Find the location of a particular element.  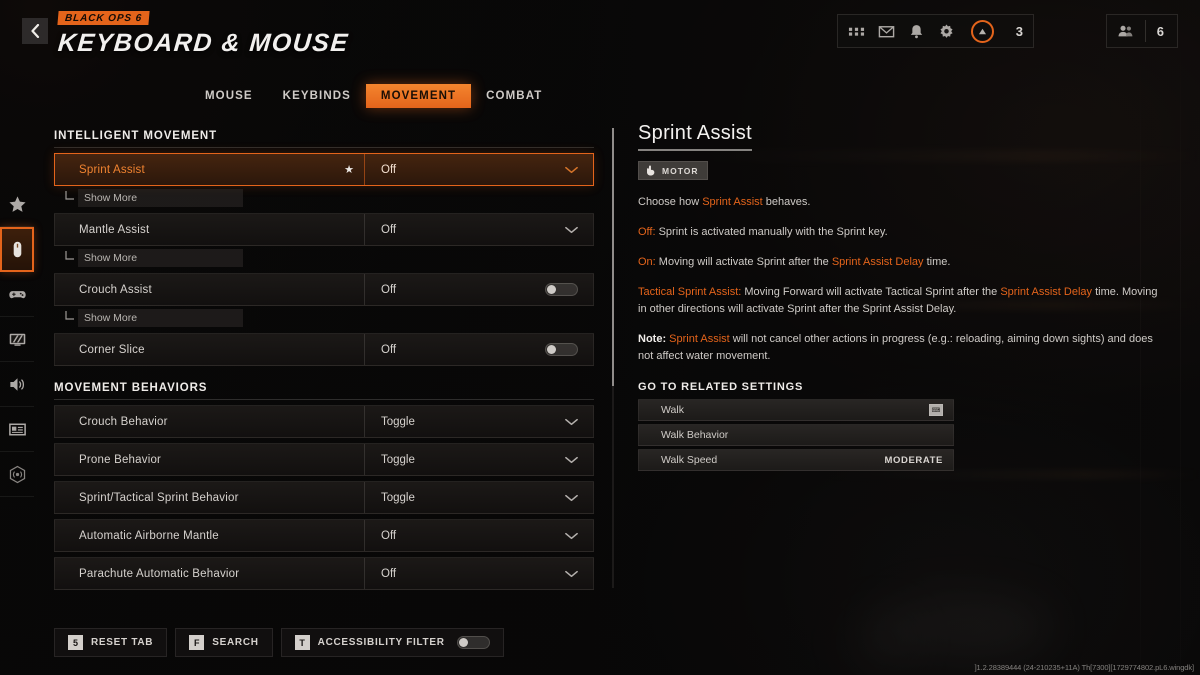

related-row-walk: Walk ⌨ is located at coordinates (796, 410).